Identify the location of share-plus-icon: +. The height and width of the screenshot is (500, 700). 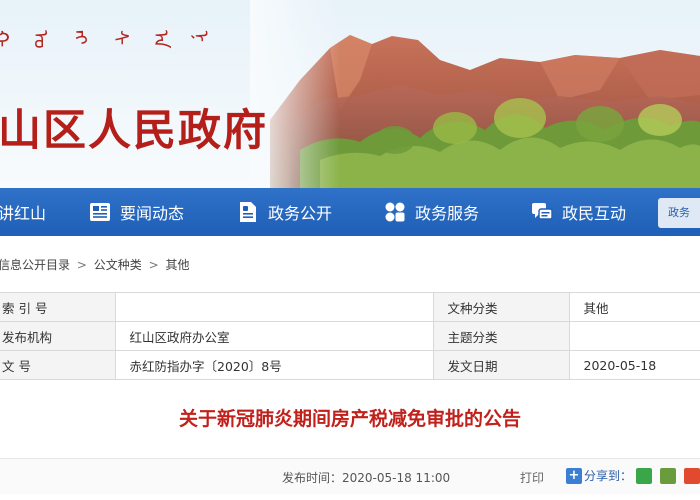
(574, 475).